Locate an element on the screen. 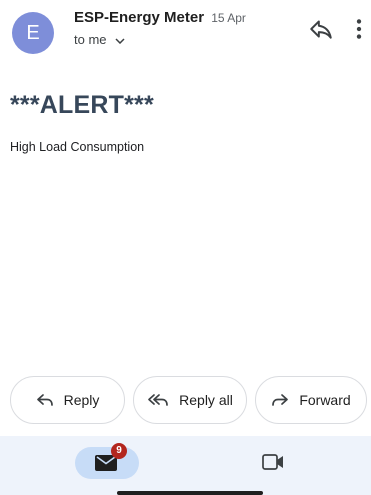 The image size is (371, 495). sender-line: ESP-Energy Meter 15 Apr is located at coordinates (160, 17).